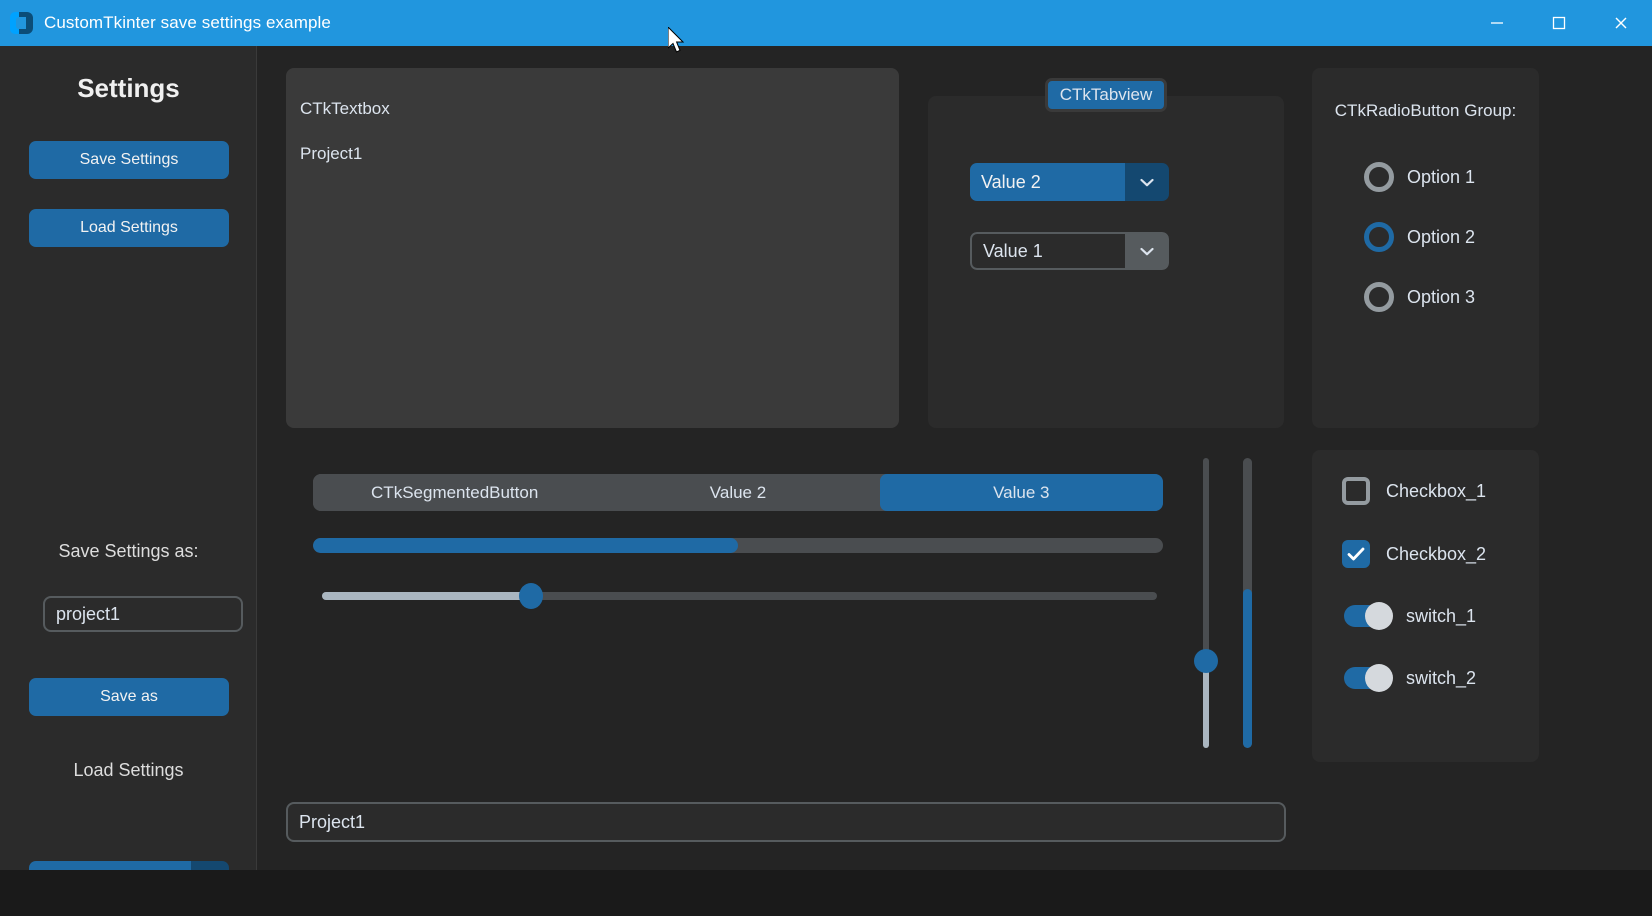  What do you see at coordinates (1436, 490) in the screenshot?
I see `checkbox-1-label: Checkbox_1` at bounding box center [1436, 490].